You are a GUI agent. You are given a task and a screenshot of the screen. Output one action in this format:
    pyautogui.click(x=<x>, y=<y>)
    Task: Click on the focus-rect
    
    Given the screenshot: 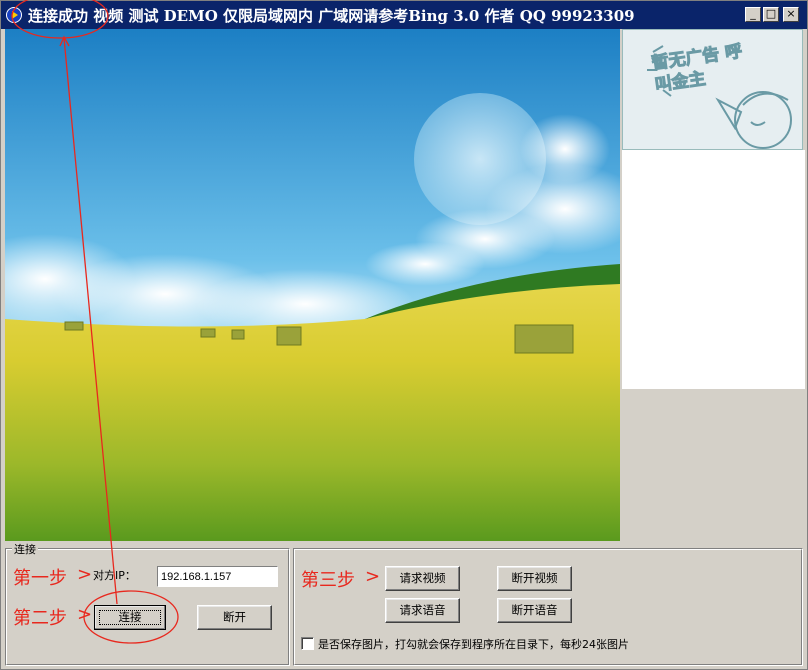 What is the action you would take?
    pyautogui.click(x=130, y=617)
    